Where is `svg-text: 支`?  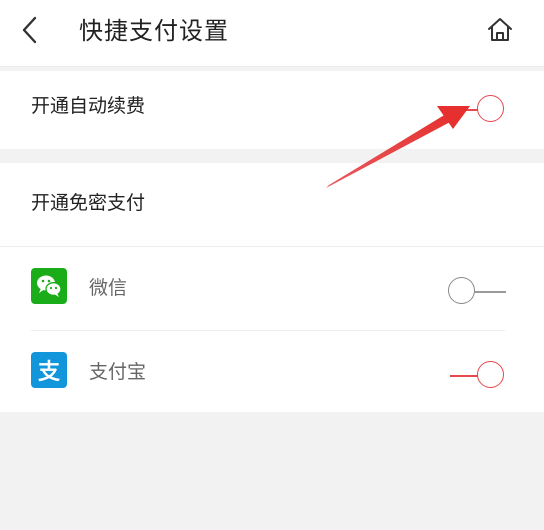 svg-text: 支 is located at coordinates (49, 372).